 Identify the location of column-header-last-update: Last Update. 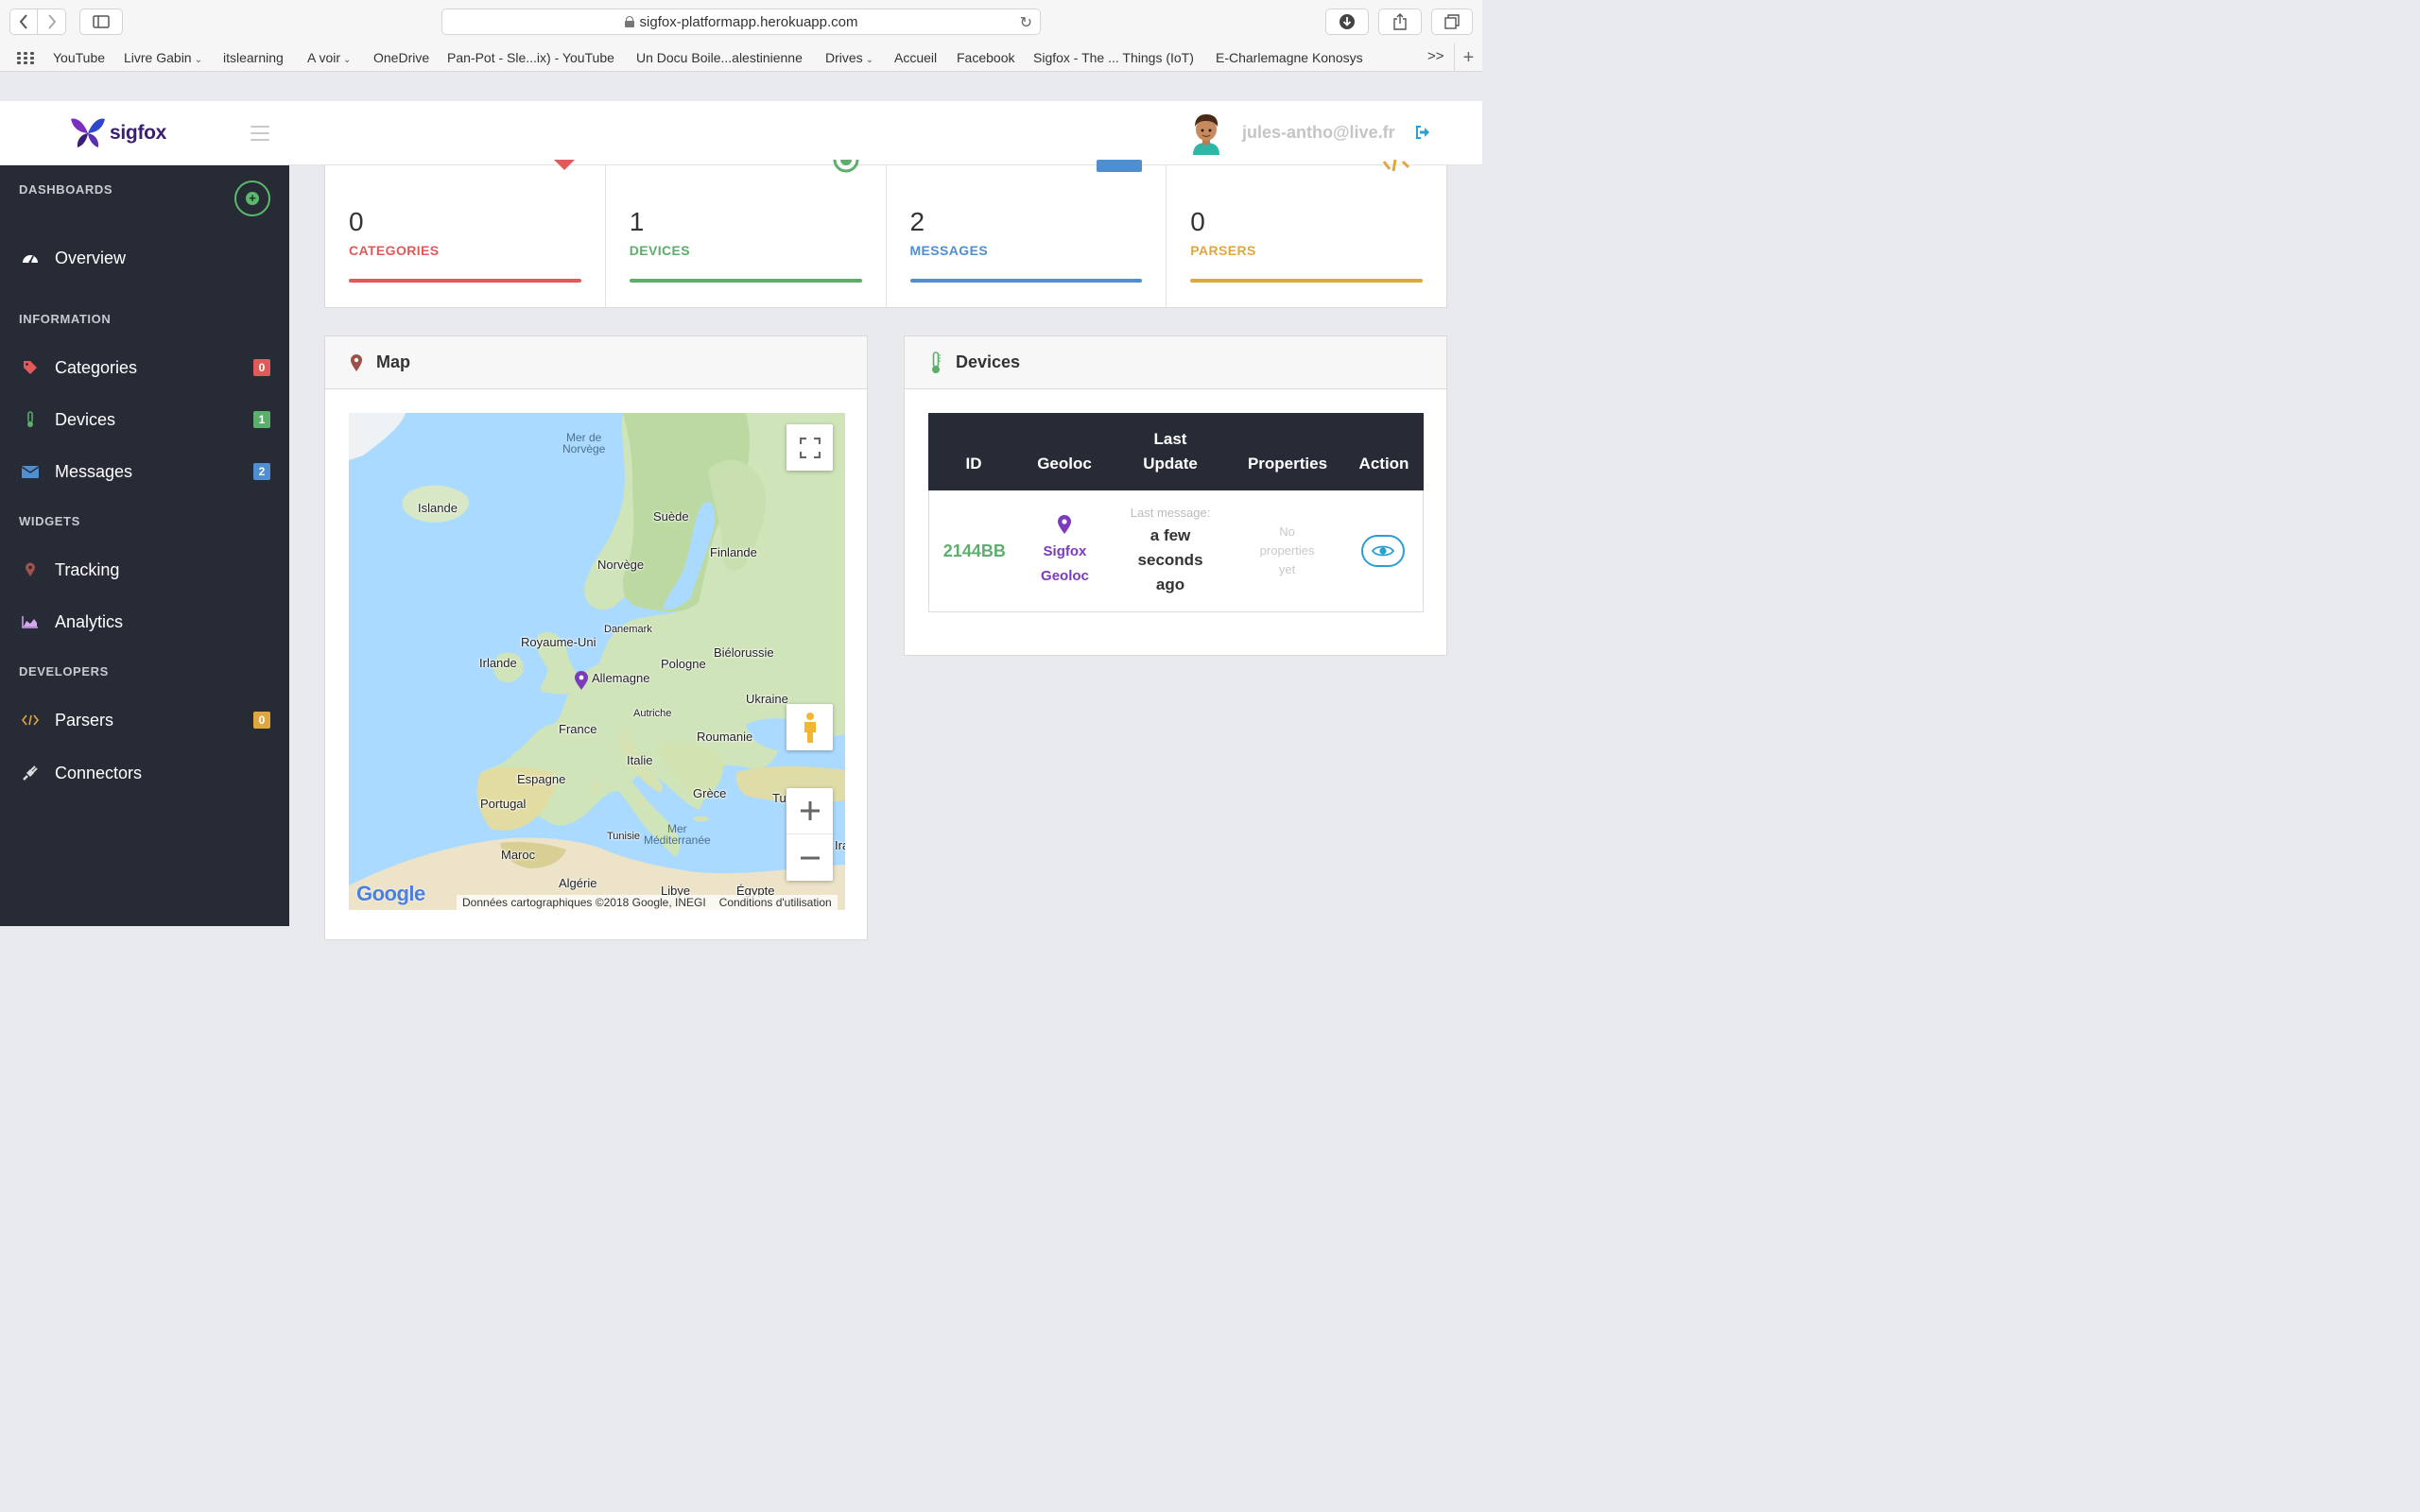
(1170, 451).